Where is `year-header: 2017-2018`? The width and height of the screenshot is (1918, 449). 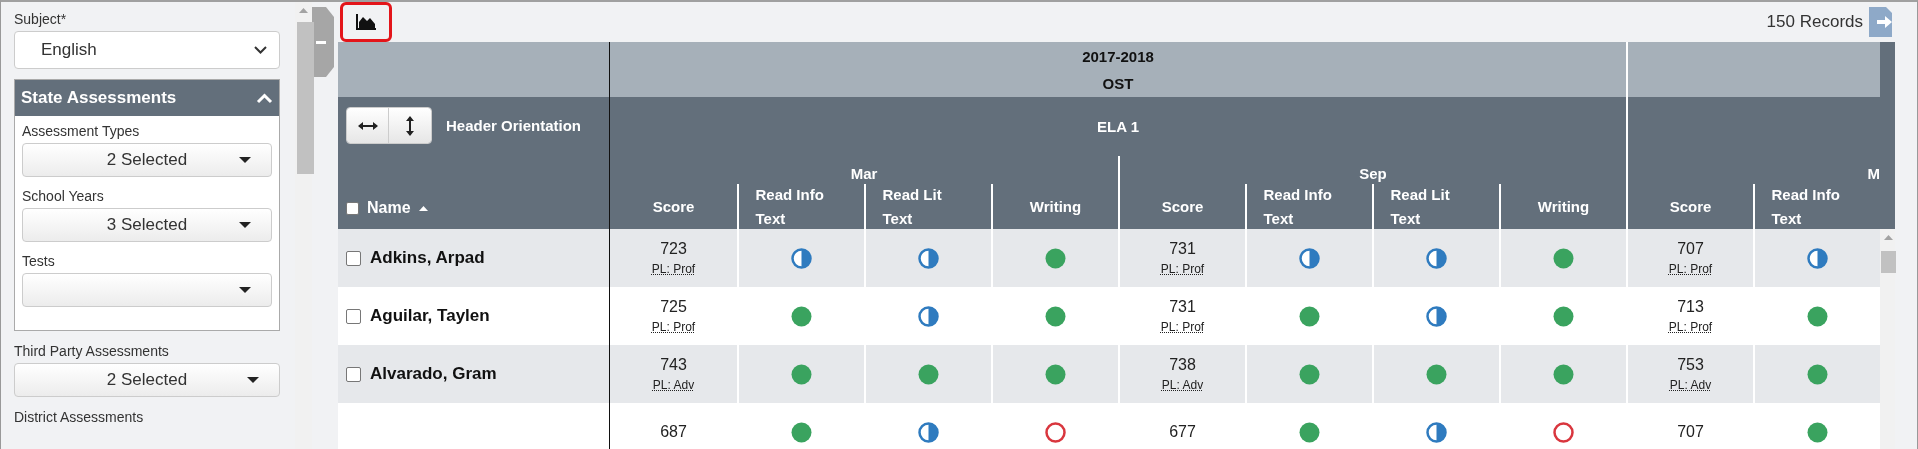 year-header: 2017-2018 is located at coordinates (1118, 56).